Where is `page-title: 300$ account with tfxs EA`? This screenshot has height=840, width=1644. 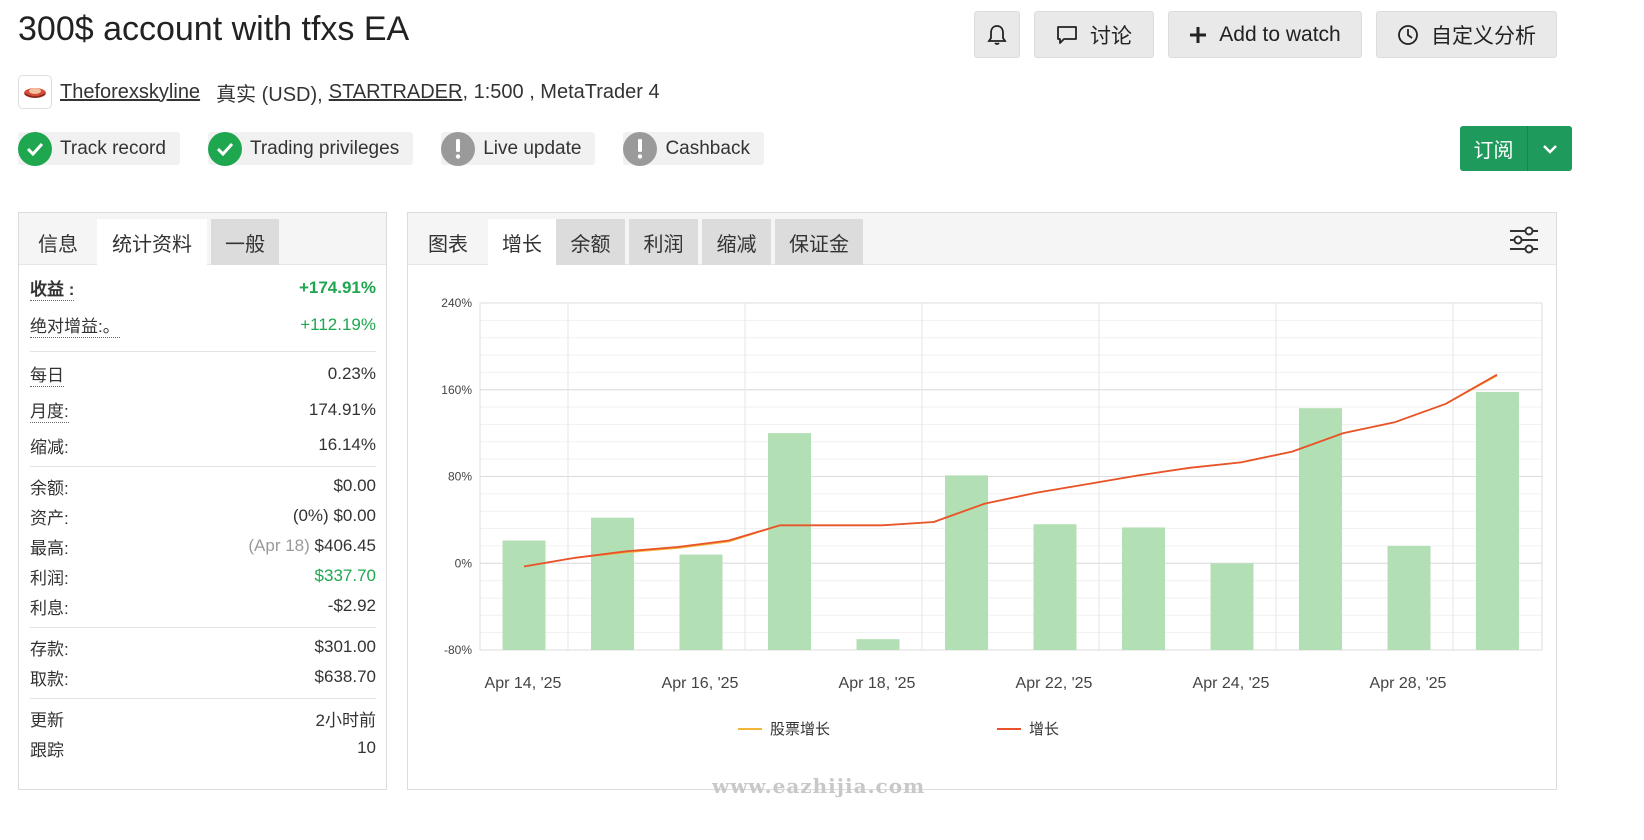
page-title: 300$ account with tfxs EA is located at coordinates (214, 29).